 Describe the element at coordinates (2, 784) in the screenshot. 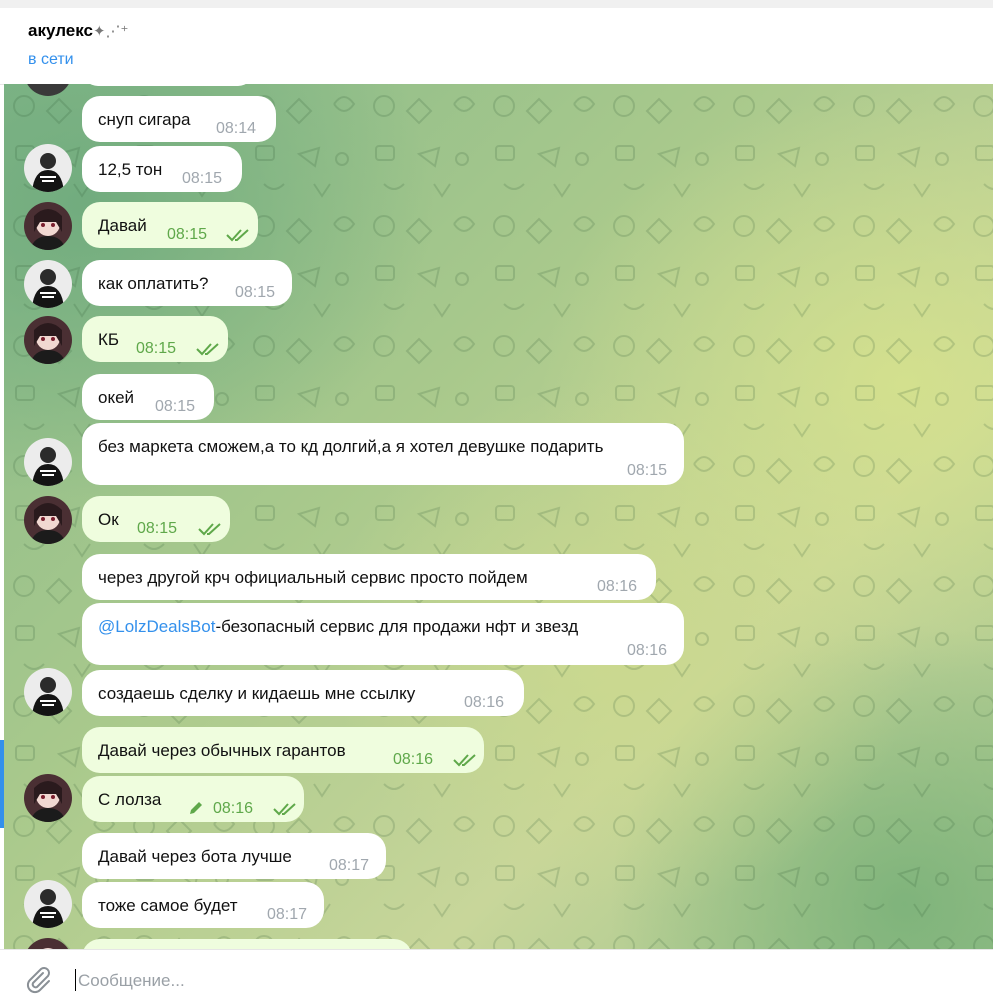

I see `left-edge-accent` at that location.